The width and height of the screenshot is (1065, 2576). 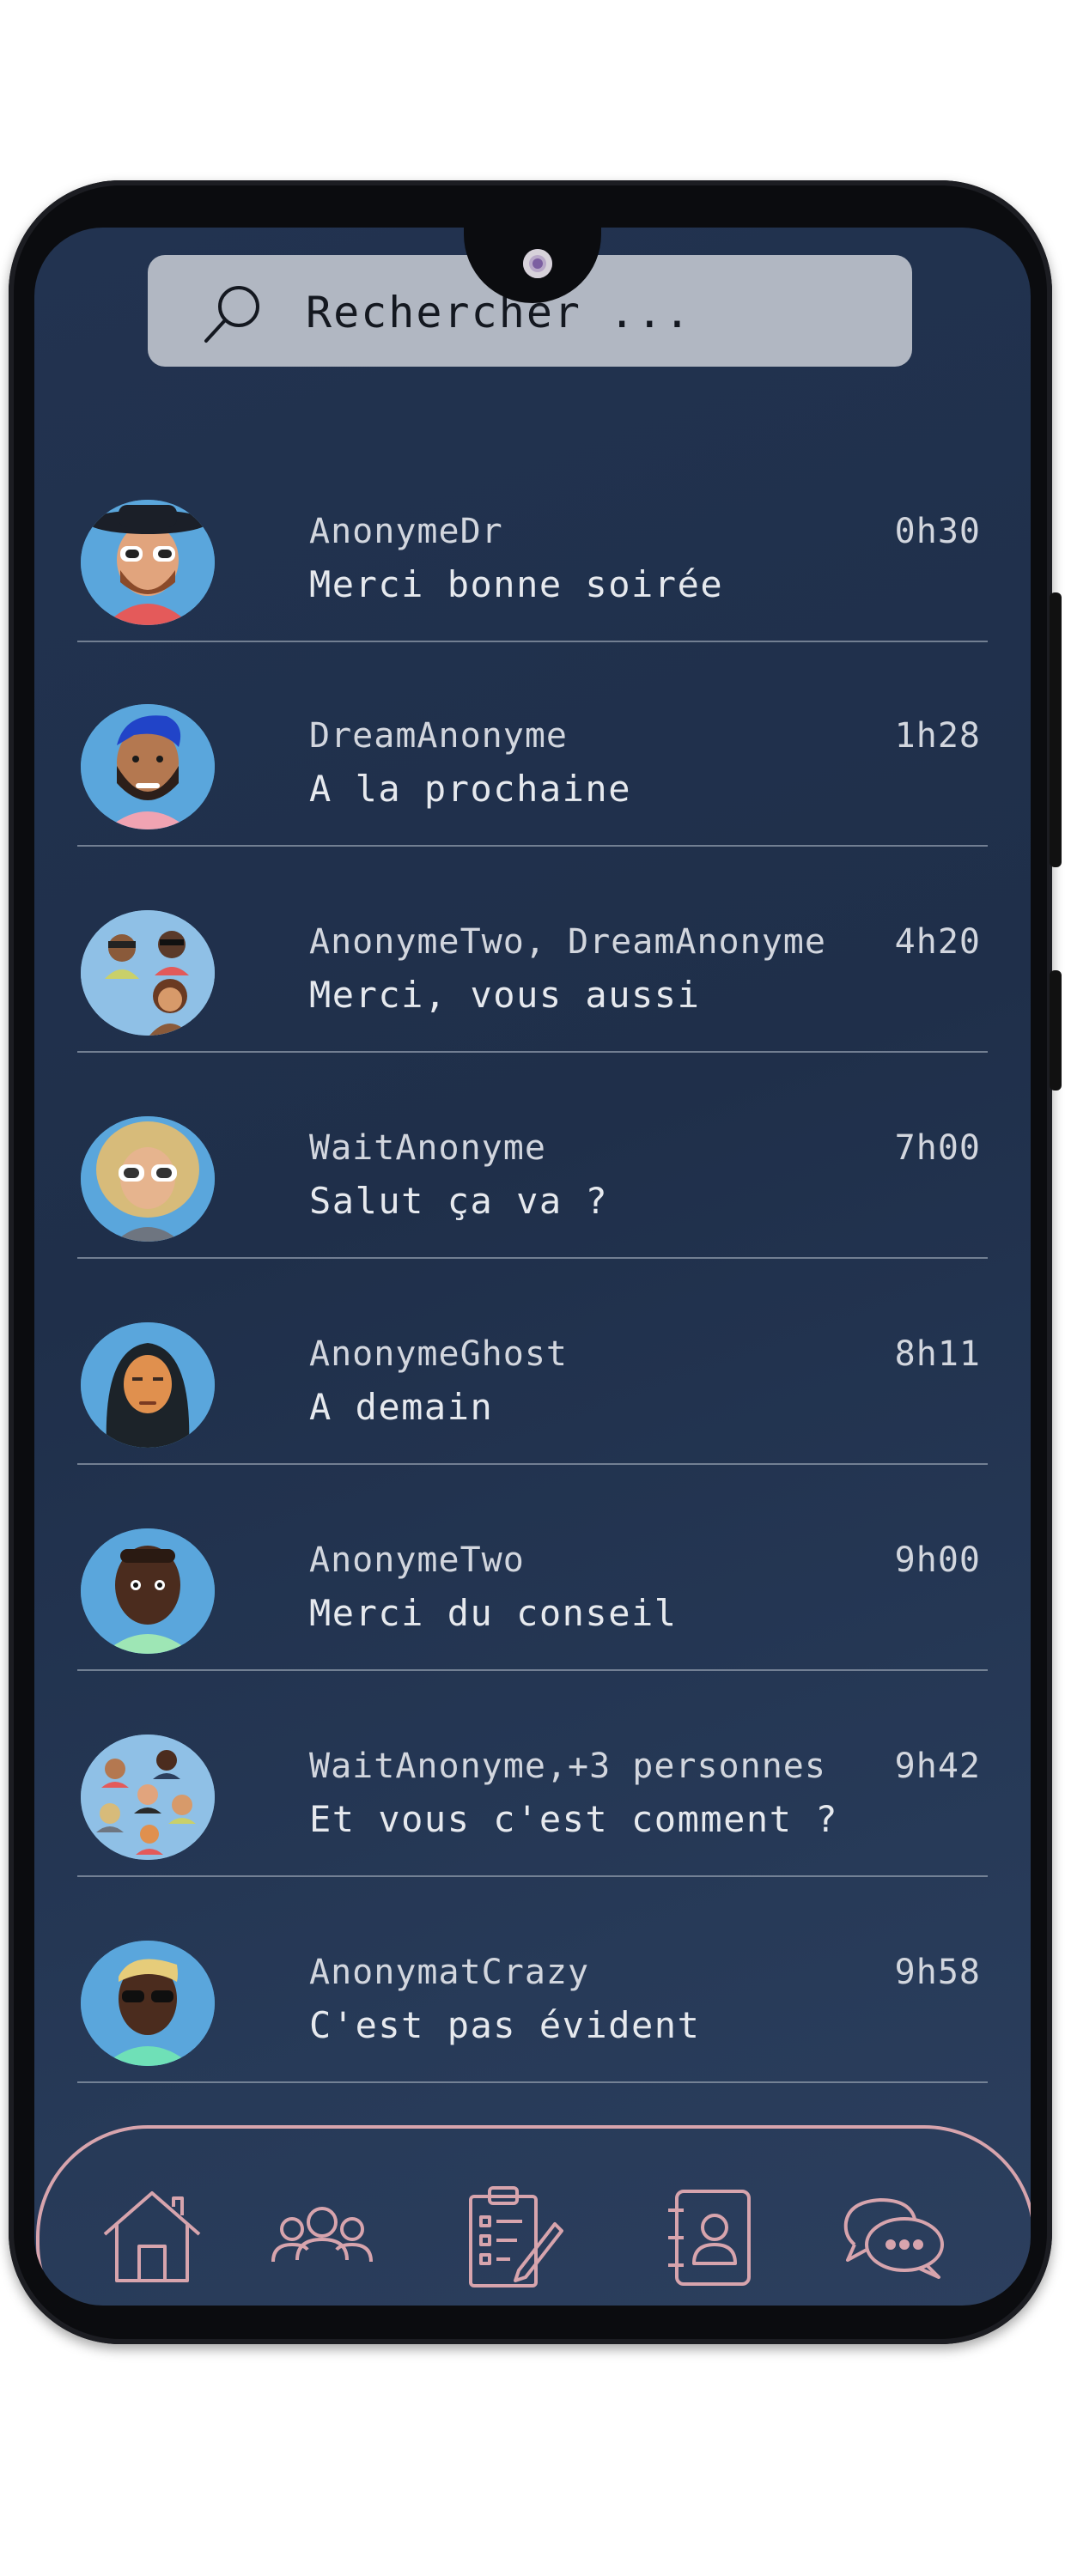 What do you see at coordinates (427, 1148) in the screenshot?
I see `contact-name: WaitAnonyme` at bounding box center [427, 1148].